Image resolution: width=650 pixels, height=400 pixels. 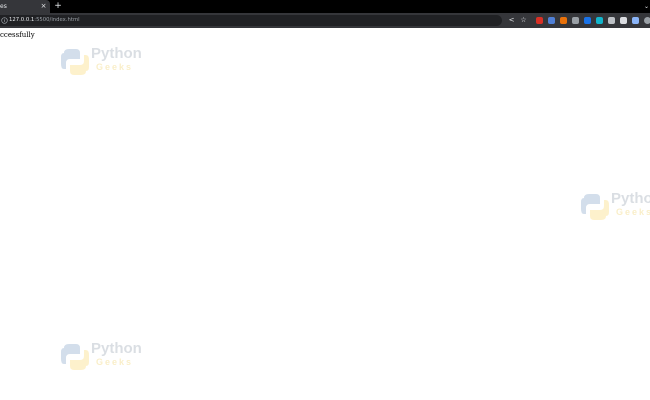 What do you see at coordinates (57, 20) in the screenshot?
I see `url-path: :5500/index.html` at bounding box center [57, 20].